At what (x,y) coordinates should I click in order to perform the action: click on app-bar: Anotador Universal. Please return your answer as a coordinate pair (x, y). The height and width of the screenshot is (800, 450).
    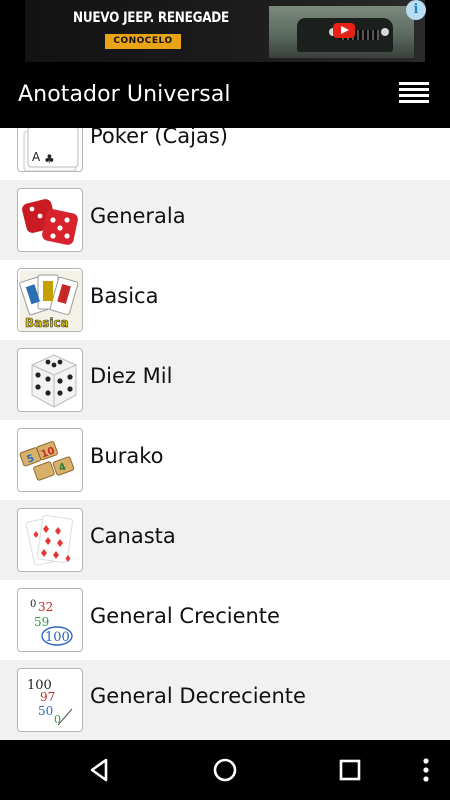
    Looking at the image, I should click on (225, 96).